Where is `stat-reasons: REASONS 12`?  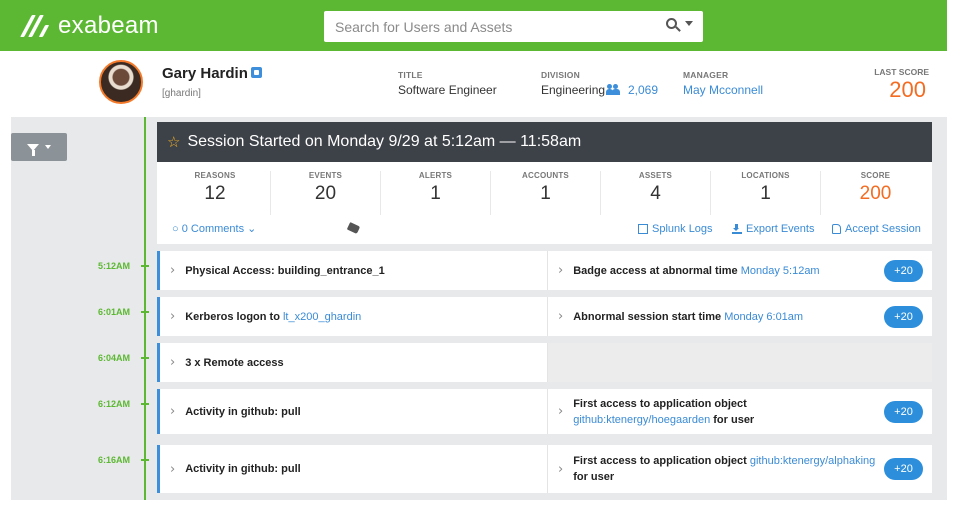
stat-reasons: REASONS 12 is located at coordinates (215, 193).